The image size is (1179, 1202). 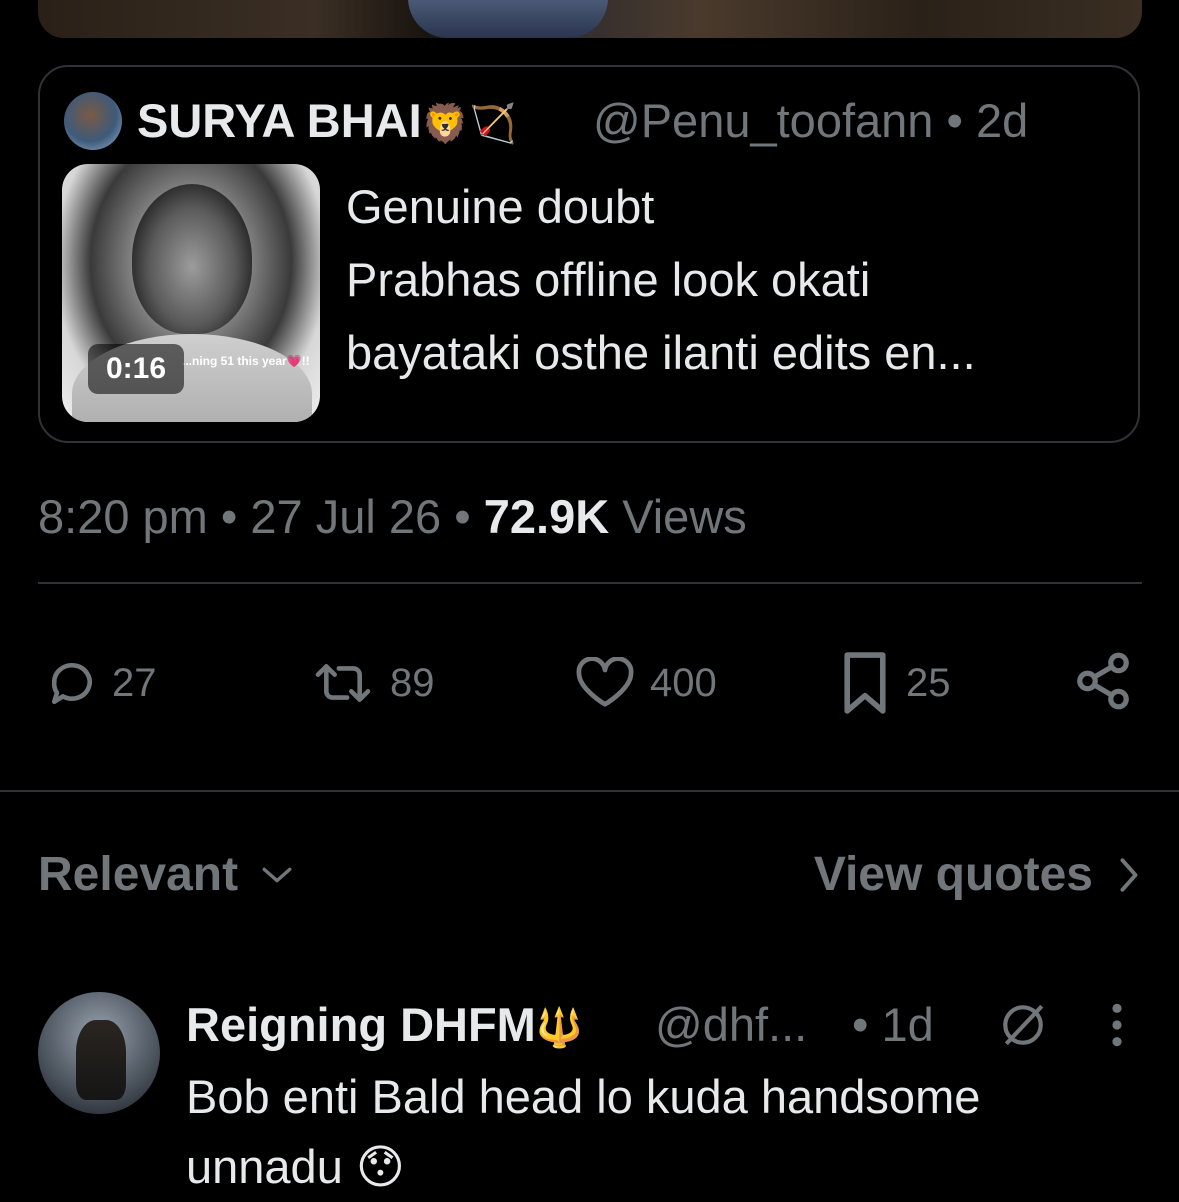 I want to click on chevron-down-icon, so click(x=277, y=875).